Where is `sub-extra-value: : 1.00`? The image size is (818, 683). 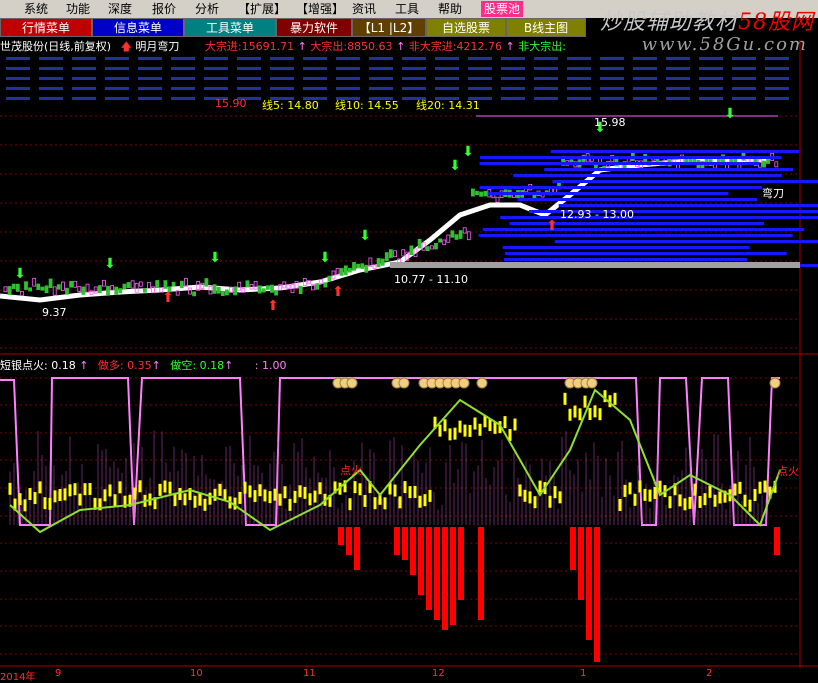
sub-extra-value: : 1.00 is located at coordinates (271, 365).